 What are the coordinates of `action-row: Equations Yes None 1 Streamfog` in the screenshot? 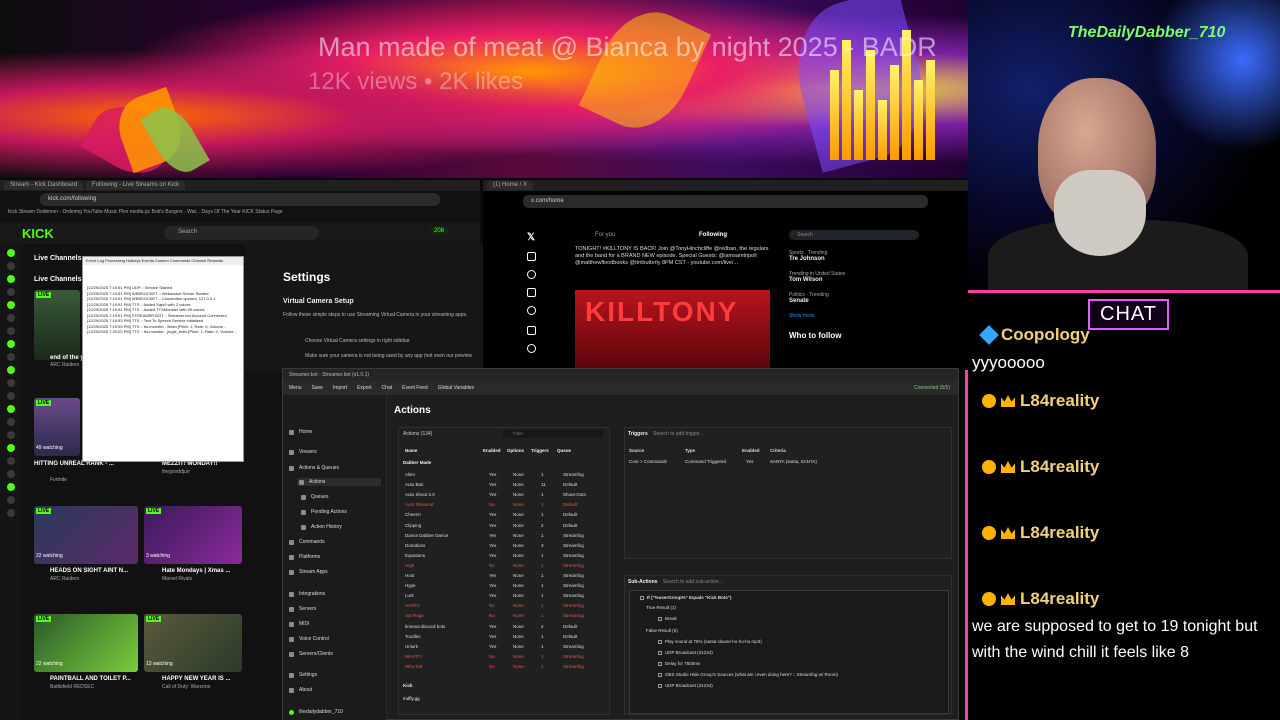 It's located at (505, 558).